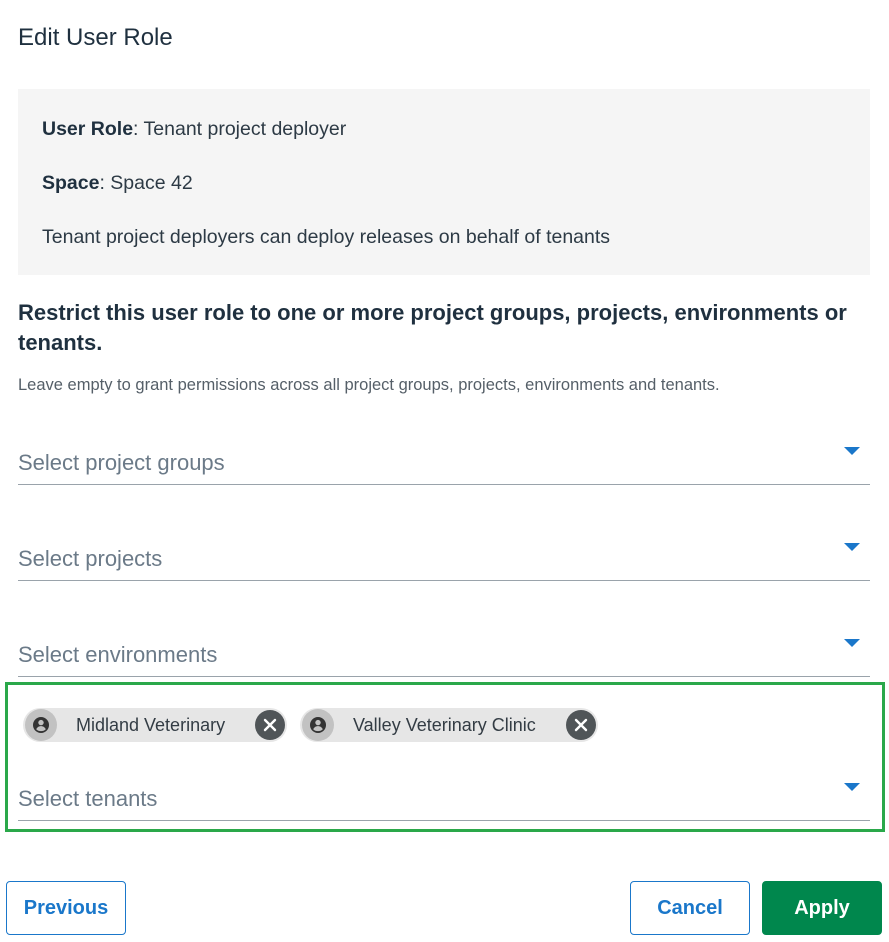  Describe the element at coordinates (118, 654) in the screenshot. I see `environments-placeholder: Select environments` at that location.